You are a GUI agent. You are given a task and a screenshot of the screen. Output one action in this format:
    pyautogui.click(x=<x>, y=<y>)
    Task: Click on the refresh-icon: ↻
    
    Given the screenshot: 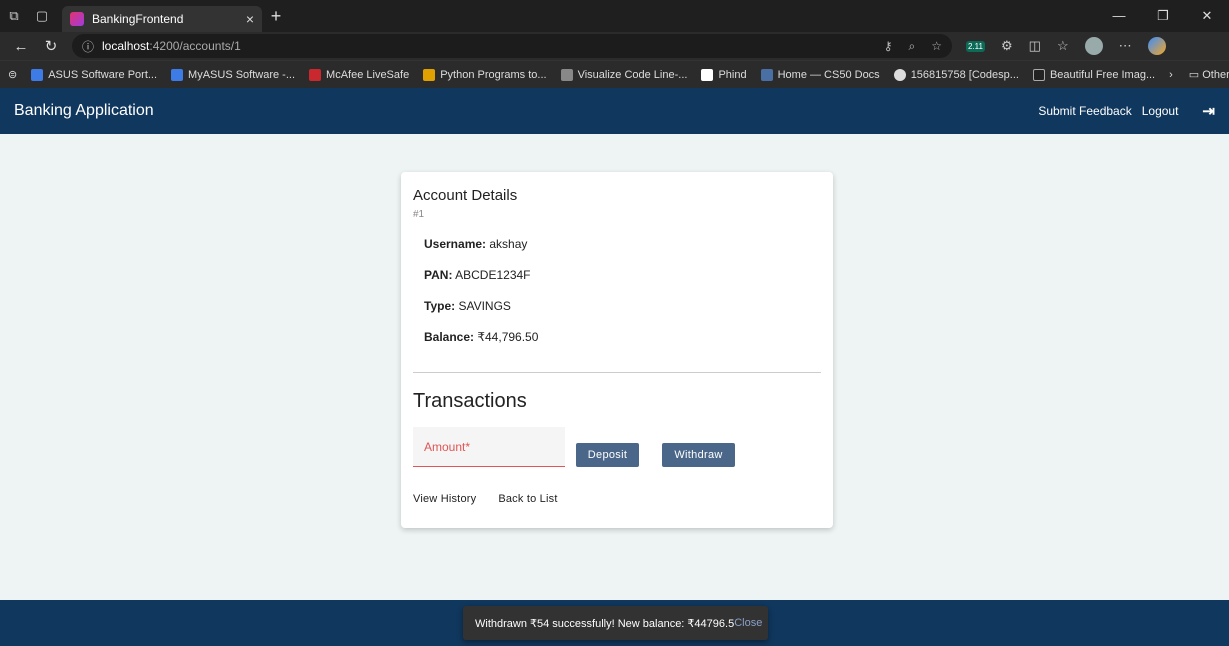 What is the action you would take?
    pyautogui.click(x=51, y=46)
    